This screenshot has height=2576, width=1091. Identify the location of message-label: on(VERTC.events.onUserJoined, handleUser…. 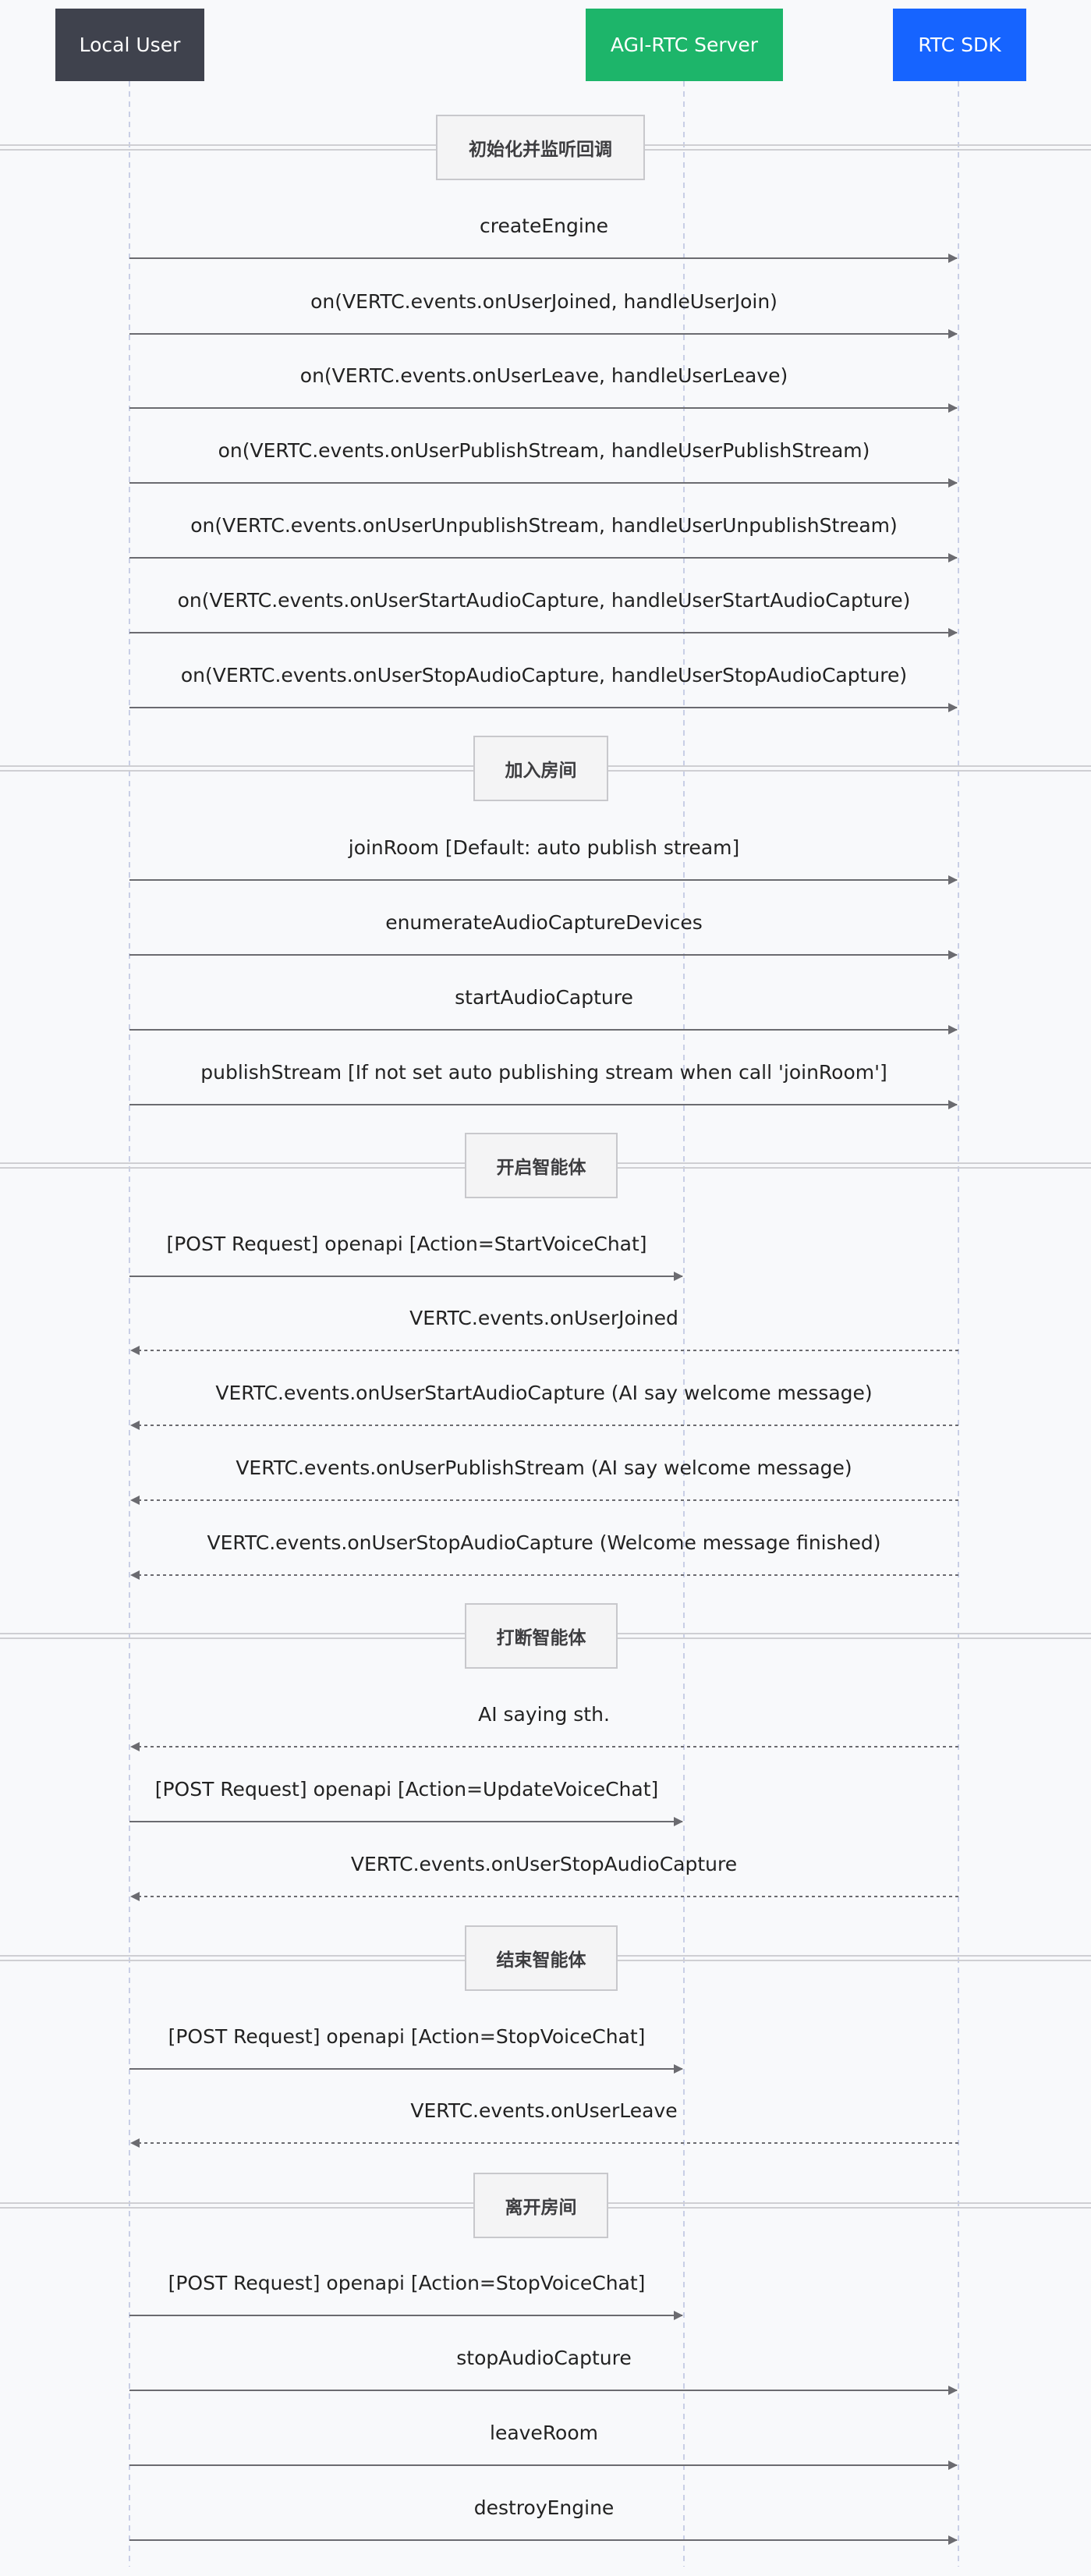
(544, 301).